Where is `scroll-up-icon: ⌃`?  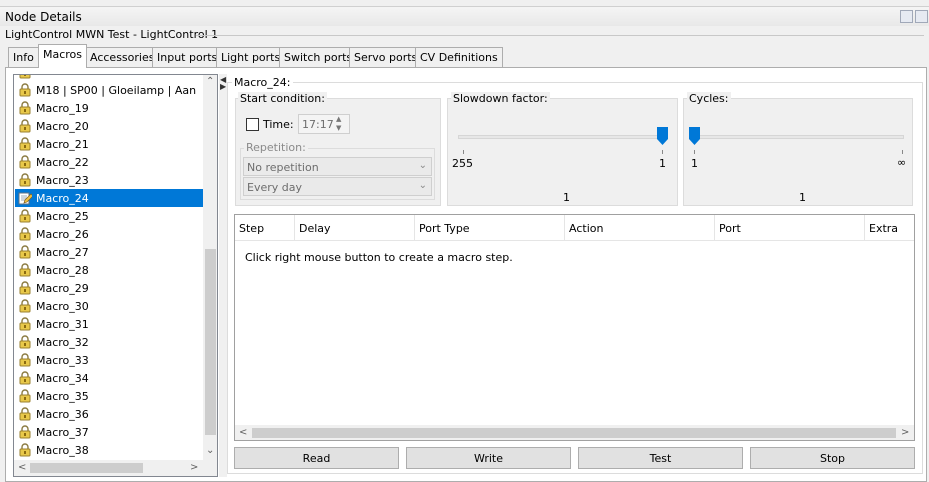
scroll-up-icon: ⌃ is located at coordinates (210, 82).